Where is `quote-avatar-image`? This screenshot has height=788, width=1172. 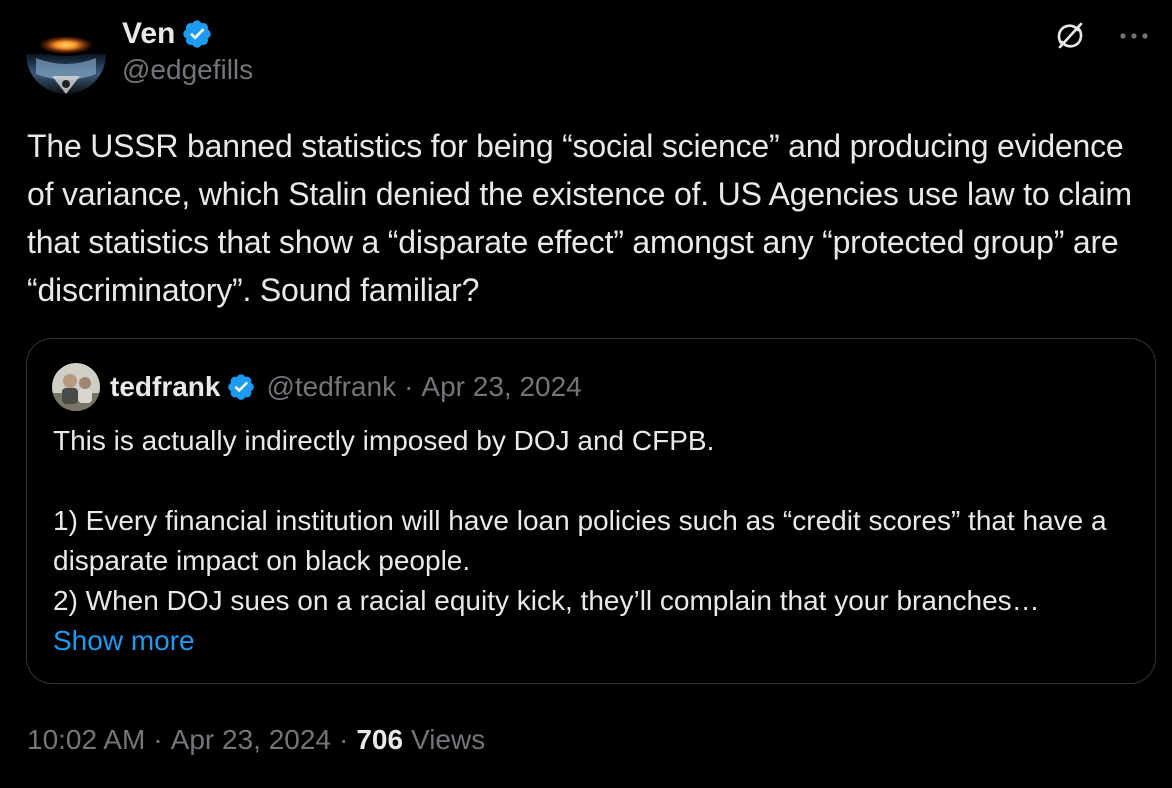
quote-avatar-image is located at coordinates (76, 387).